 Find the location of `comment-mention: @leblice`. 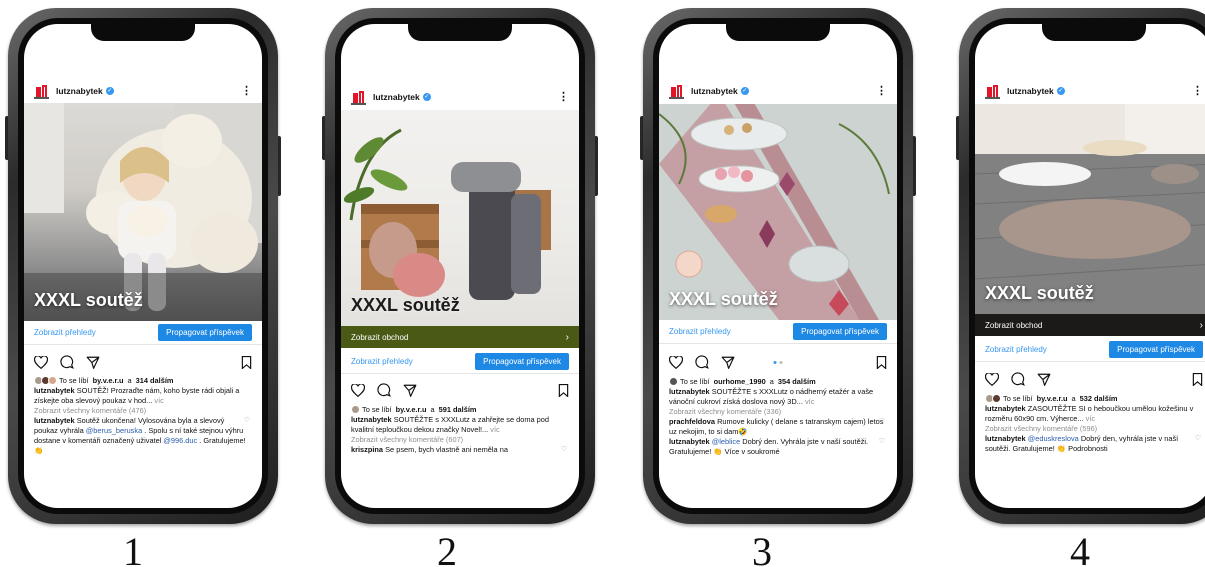

comment-mention: @leblice is located at coordinates (726, 441).